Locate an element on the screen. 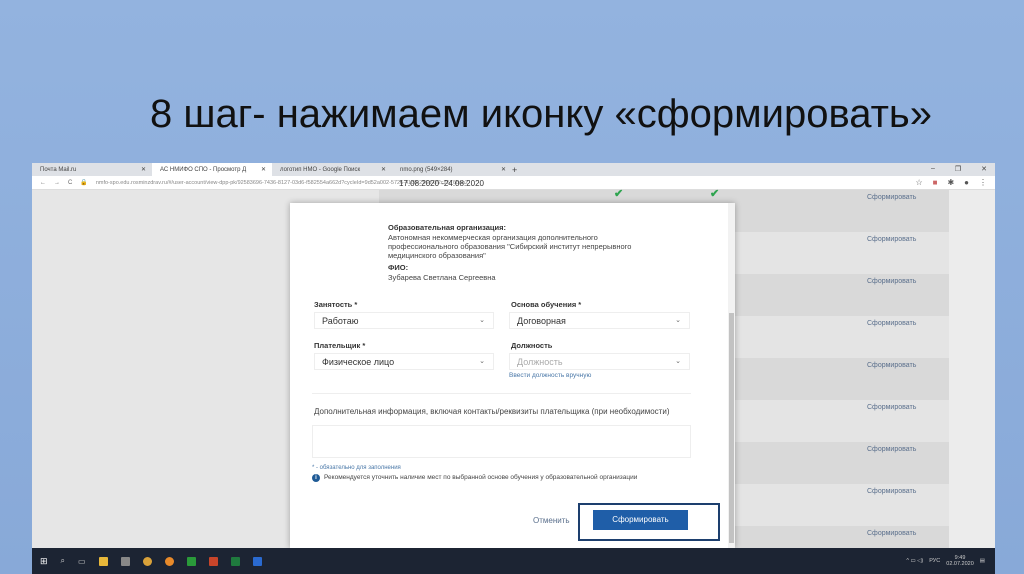  puzzle-icon: ✱ is located at coordinates (950, 182).